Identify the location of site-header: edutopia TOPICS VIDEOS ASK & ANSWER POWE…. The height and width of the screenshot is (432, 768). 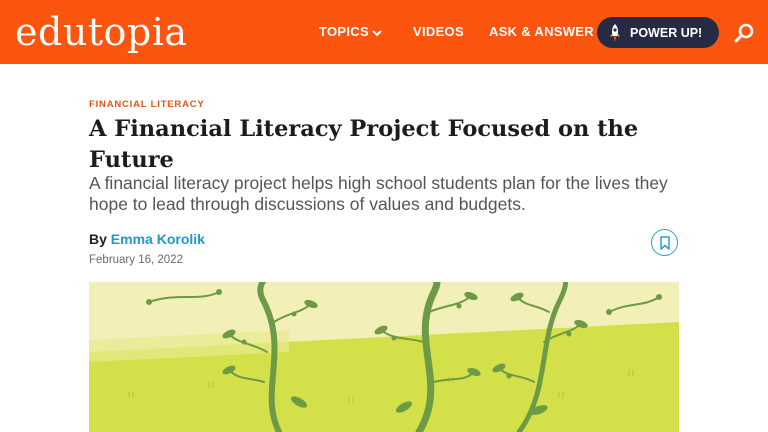
(384, 32).